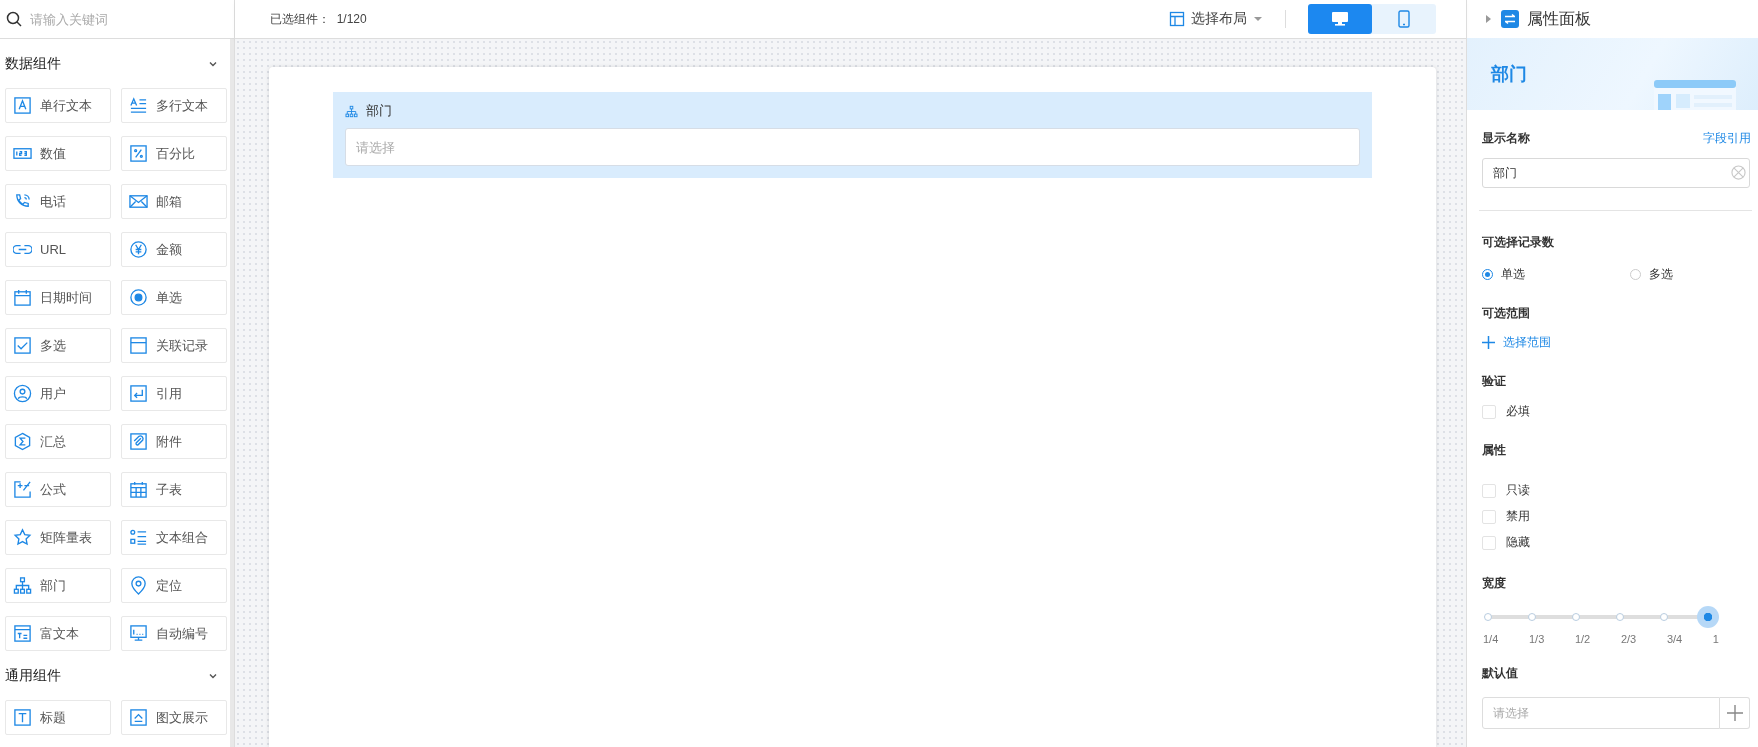 The height and width of the screenshot is (747, 1758). Describe the element at coordinates (138, 393) in the screenshot. I see `return-icon` at that location.